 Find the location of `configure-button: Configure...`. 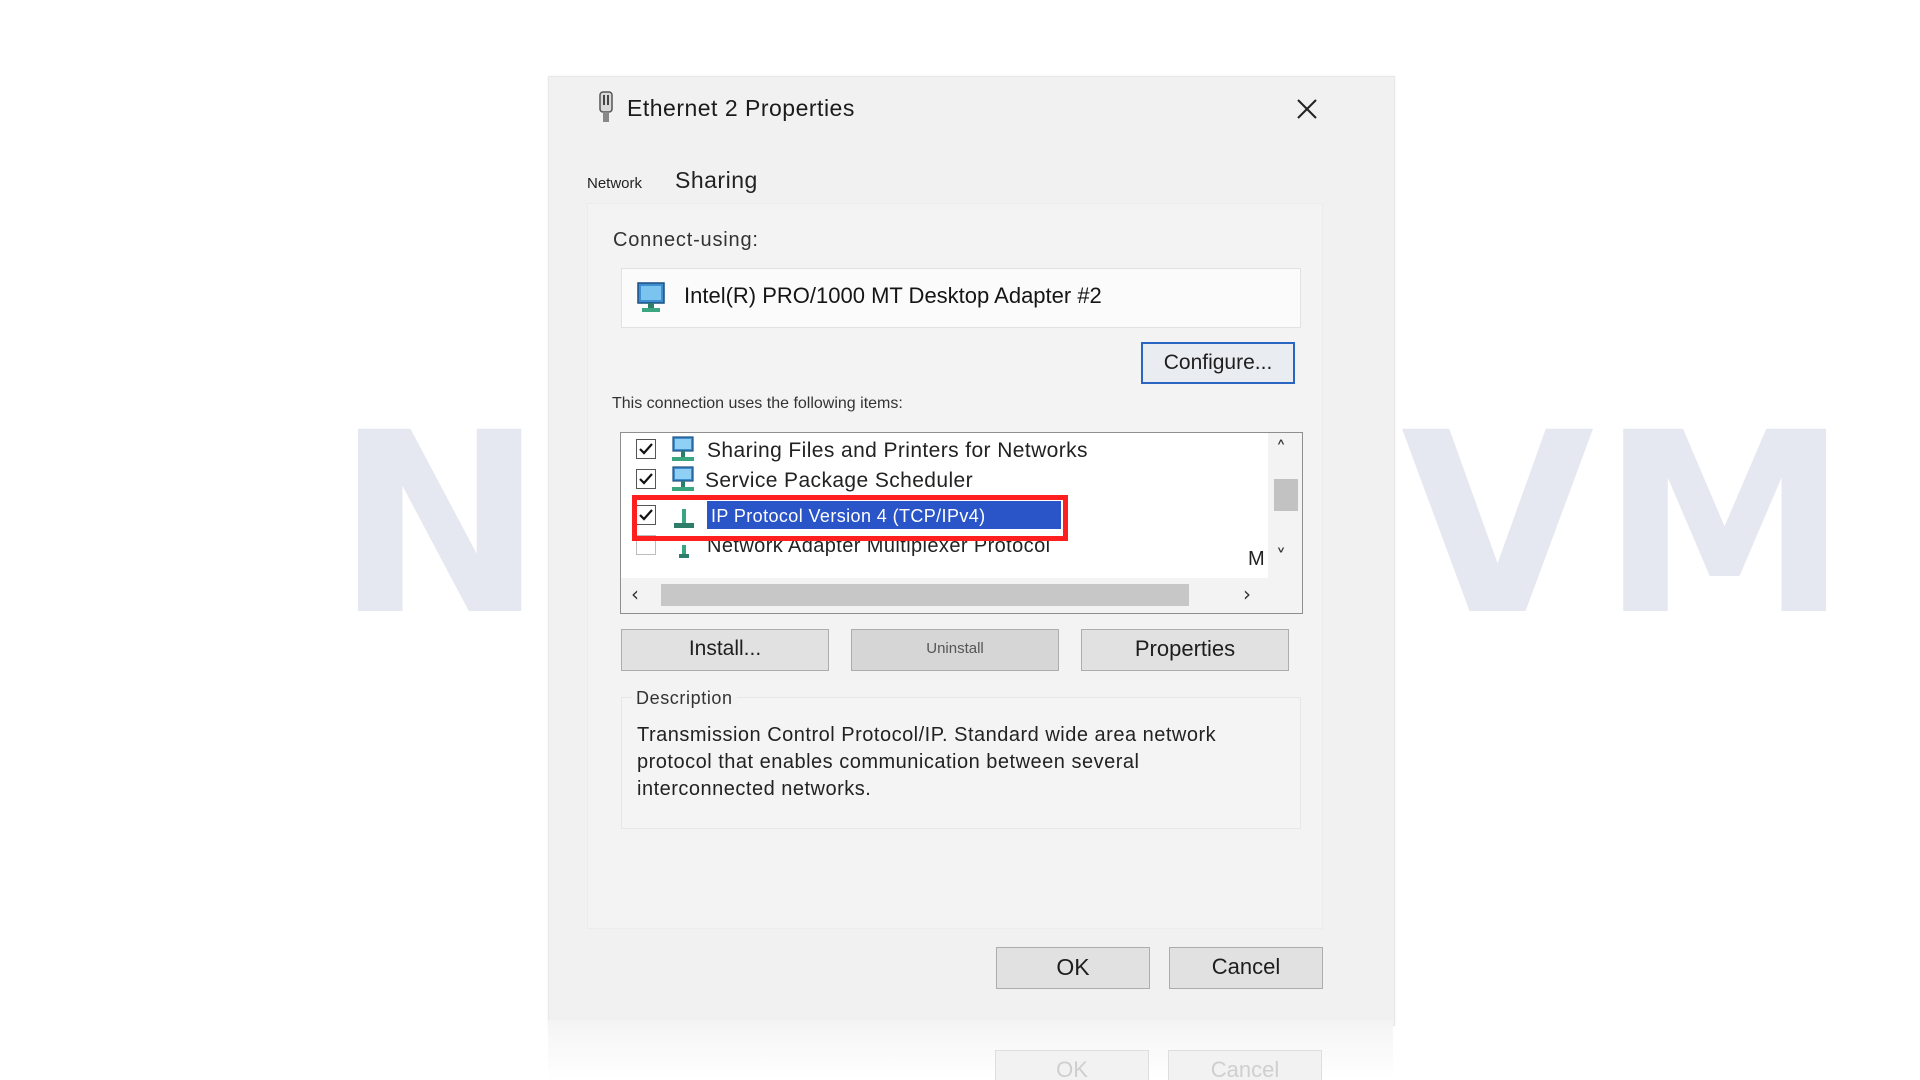

configure-button: Configure... is located at coordinates (1218, 363).